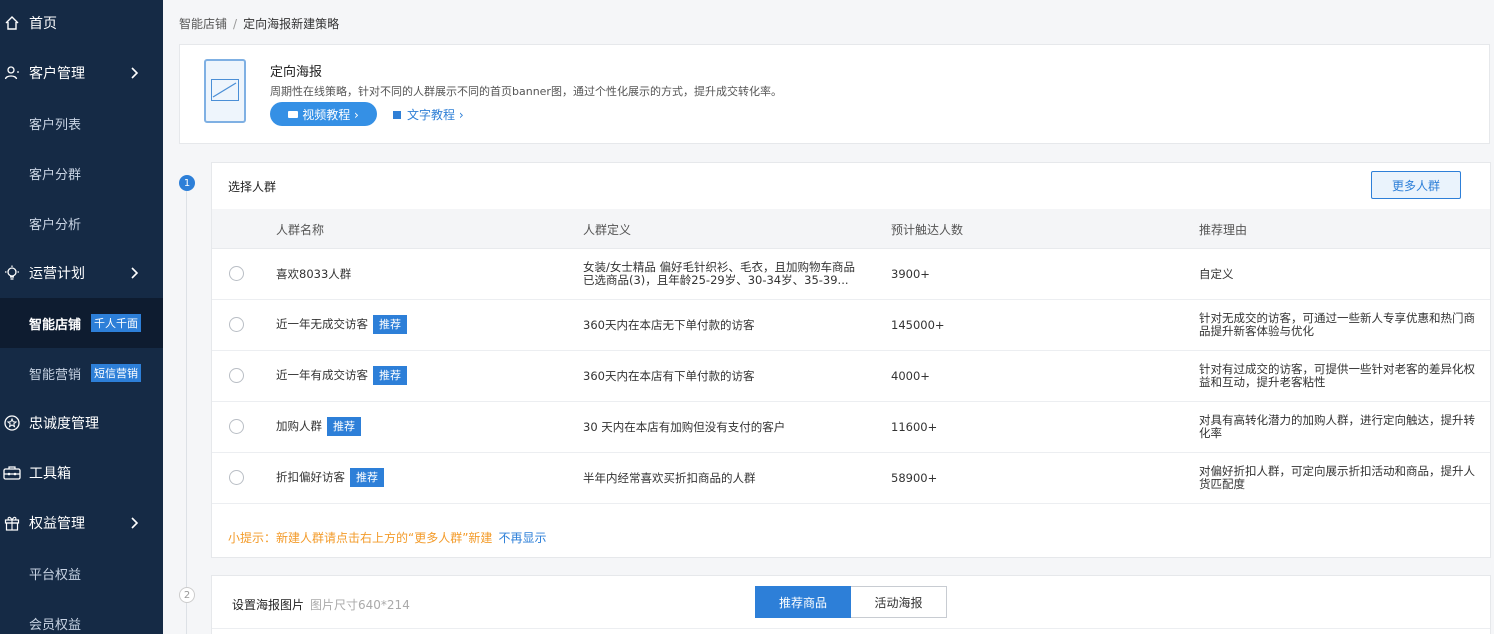 Image resolution: width=1494 pixels, height=634 pixels. I want to click on step-one-indicator: 1, so click(187, 183).